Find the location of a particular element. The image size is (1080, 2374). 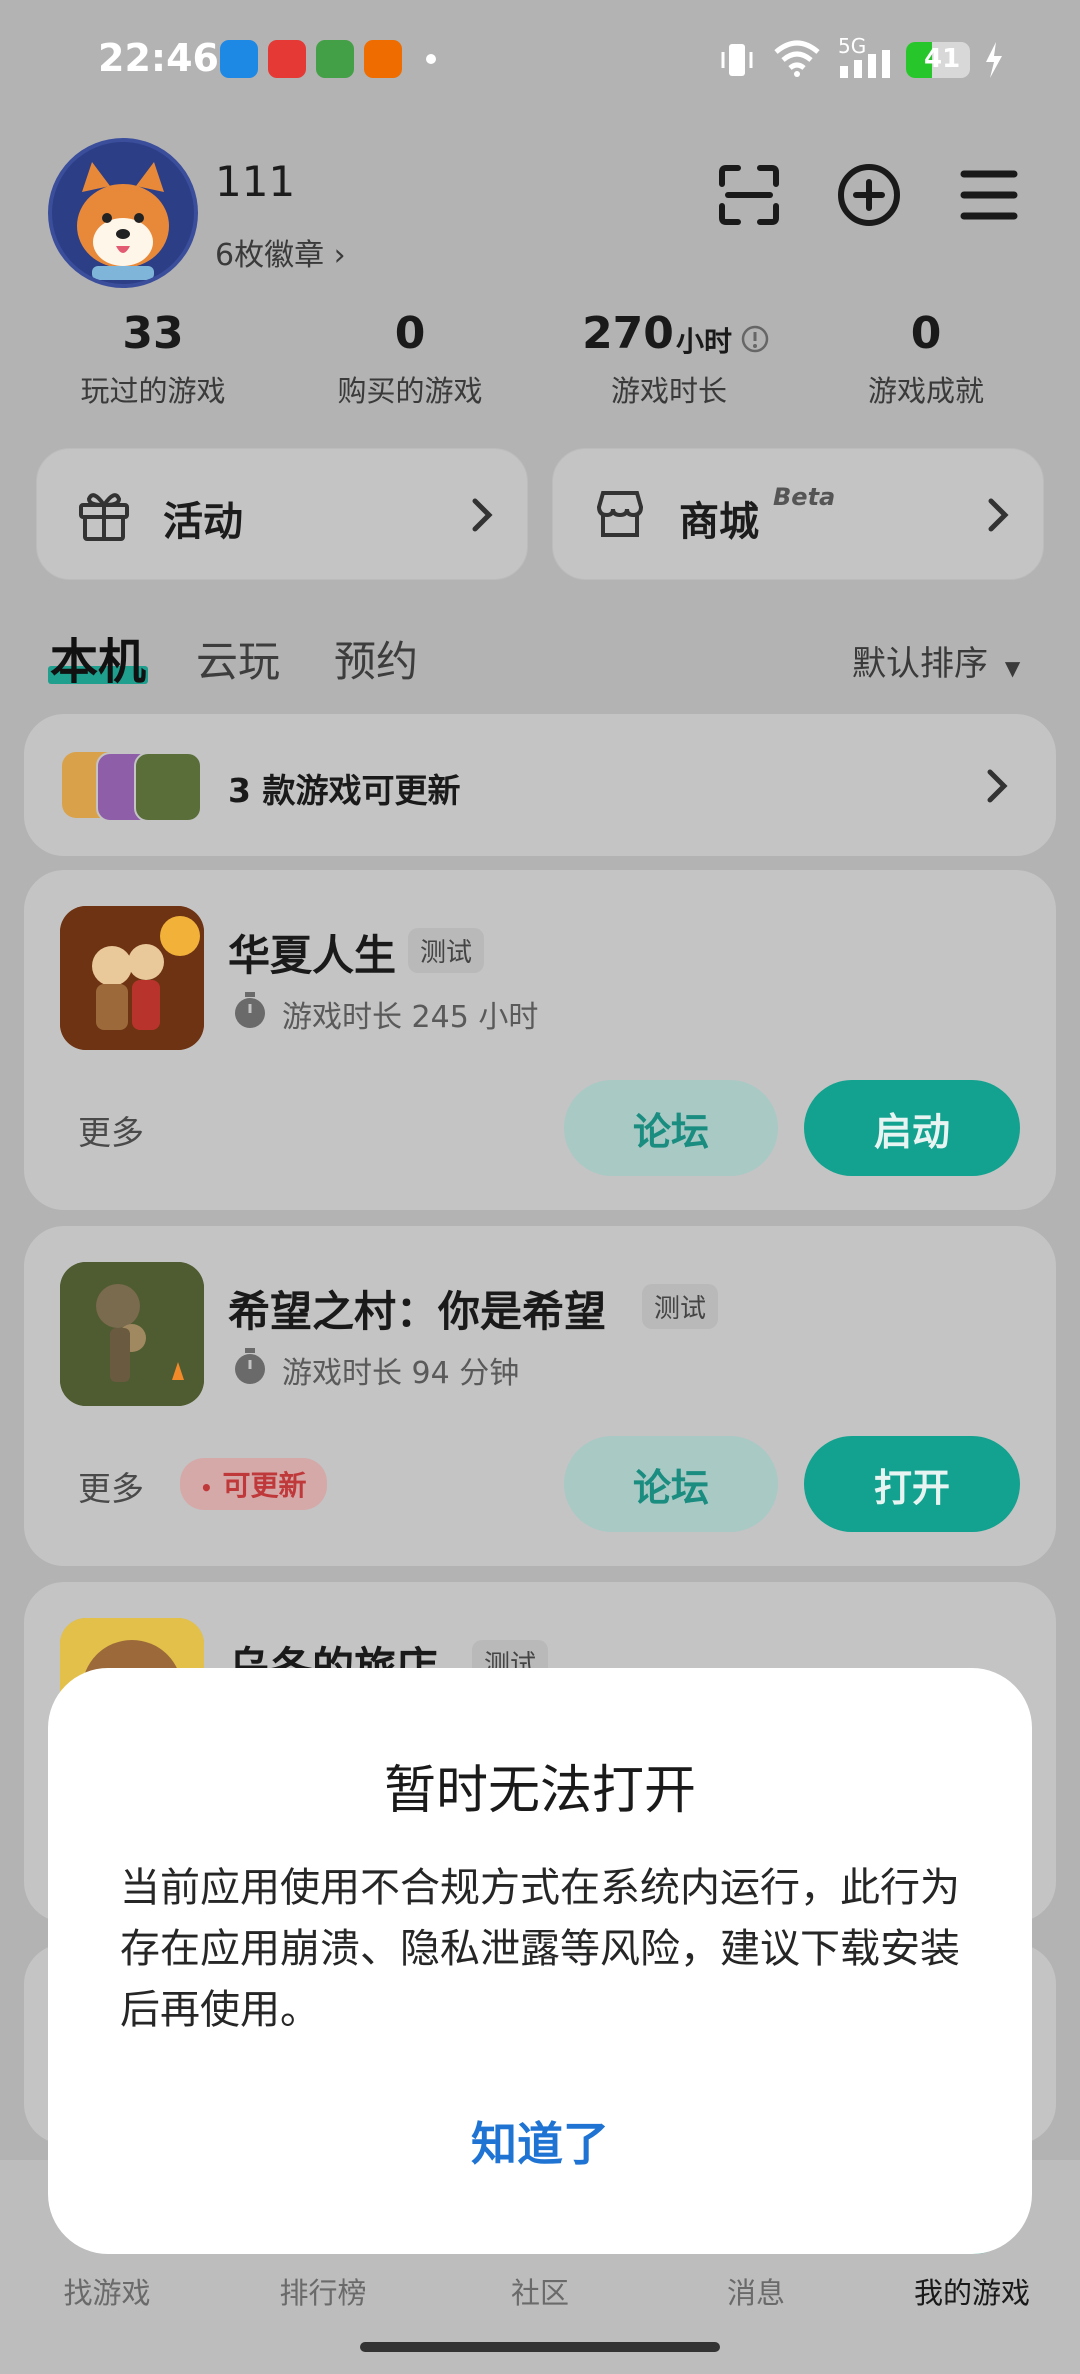

tab-cloud: 云玩 is located at coordinates (238, 658).